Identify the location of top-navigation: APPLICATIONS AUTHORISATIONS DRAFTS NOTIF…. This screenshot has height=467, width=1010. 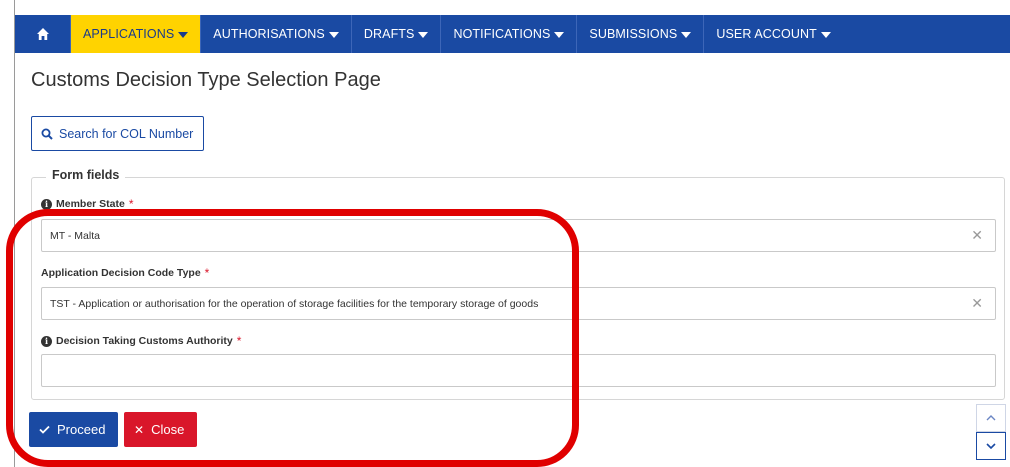
(512, 34).